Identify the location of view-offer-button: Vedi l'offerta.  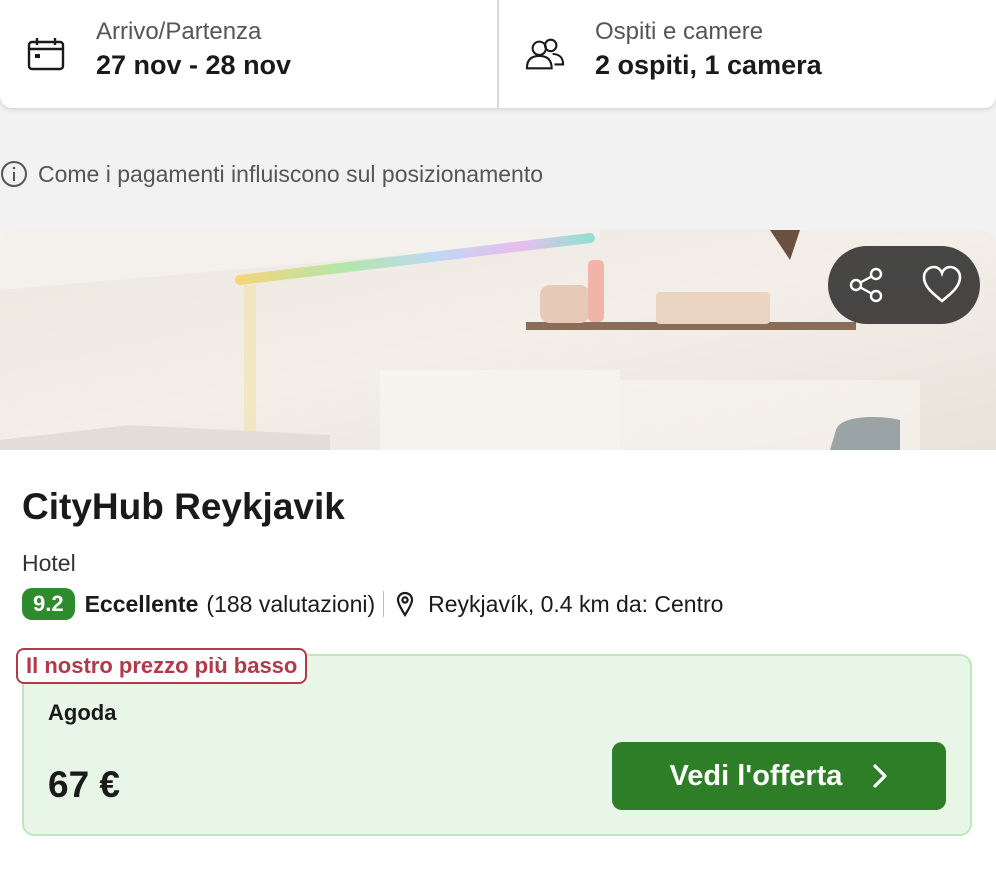
(779, 776).